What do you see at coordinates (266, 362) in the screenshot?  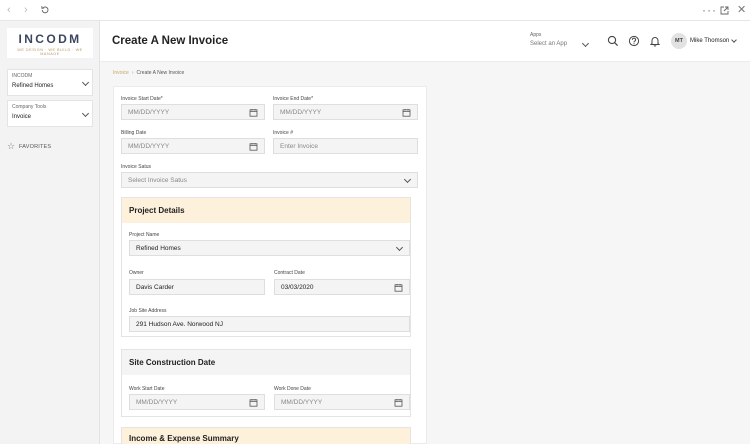 I see `site-construction-header: Site Construction Date` at bounding box center [266, 362].